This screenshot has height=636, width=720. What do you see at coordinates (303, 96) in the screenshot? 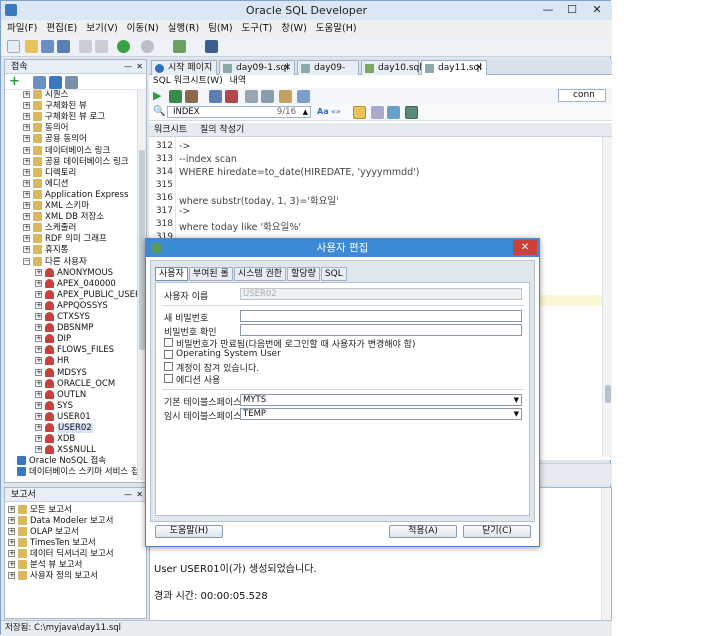
I see `clear-icon` at bounding box center [303, 96].